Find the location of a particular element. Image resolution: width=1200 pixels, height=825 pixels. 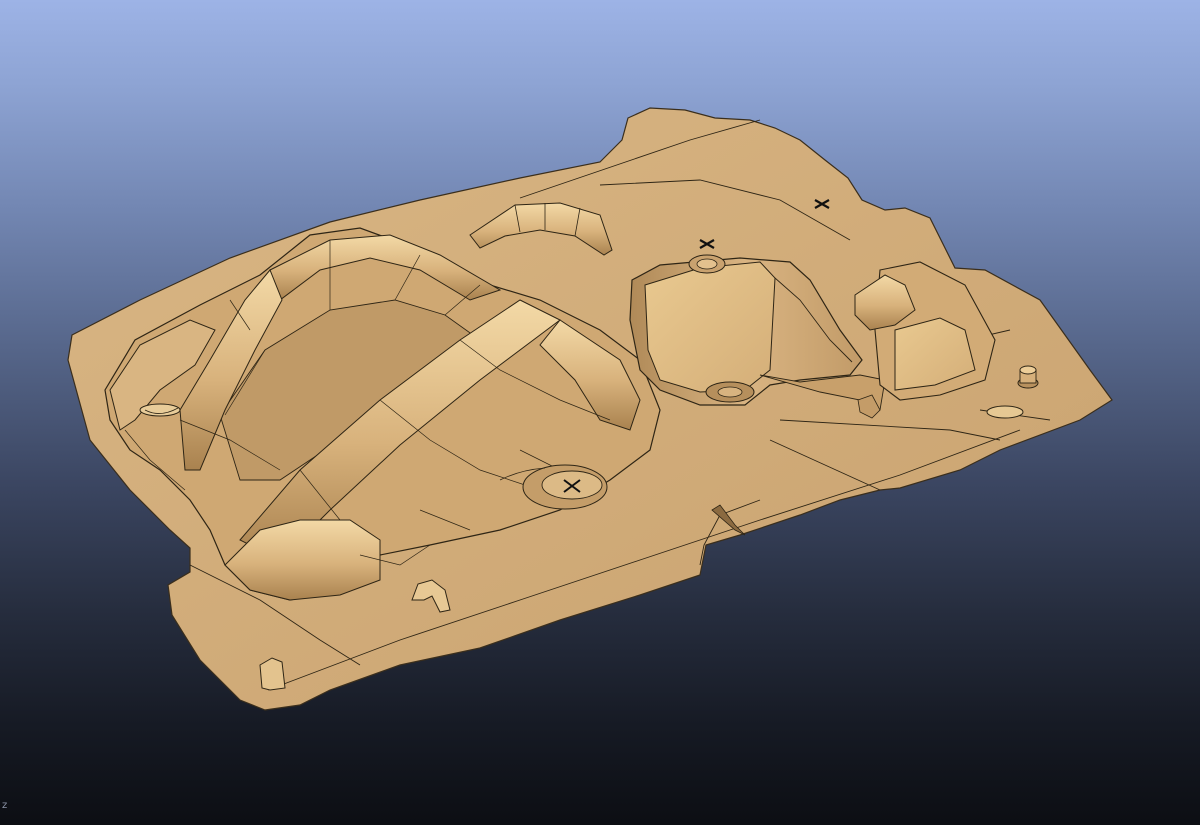

bottom-left-tab is located at coordinates (272, 674).